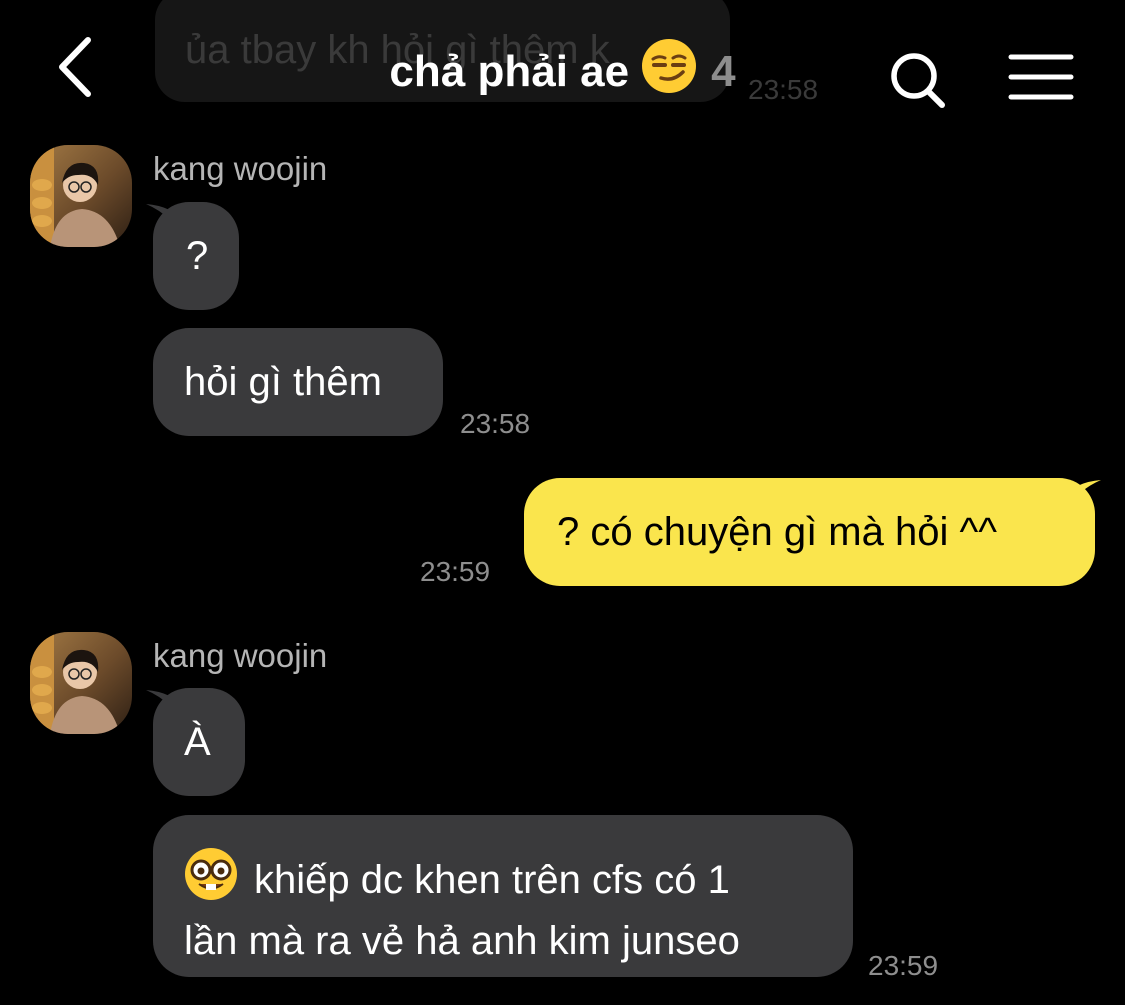  I want to click on message-bubble: hỏi gì thêm, so click(298, 382).